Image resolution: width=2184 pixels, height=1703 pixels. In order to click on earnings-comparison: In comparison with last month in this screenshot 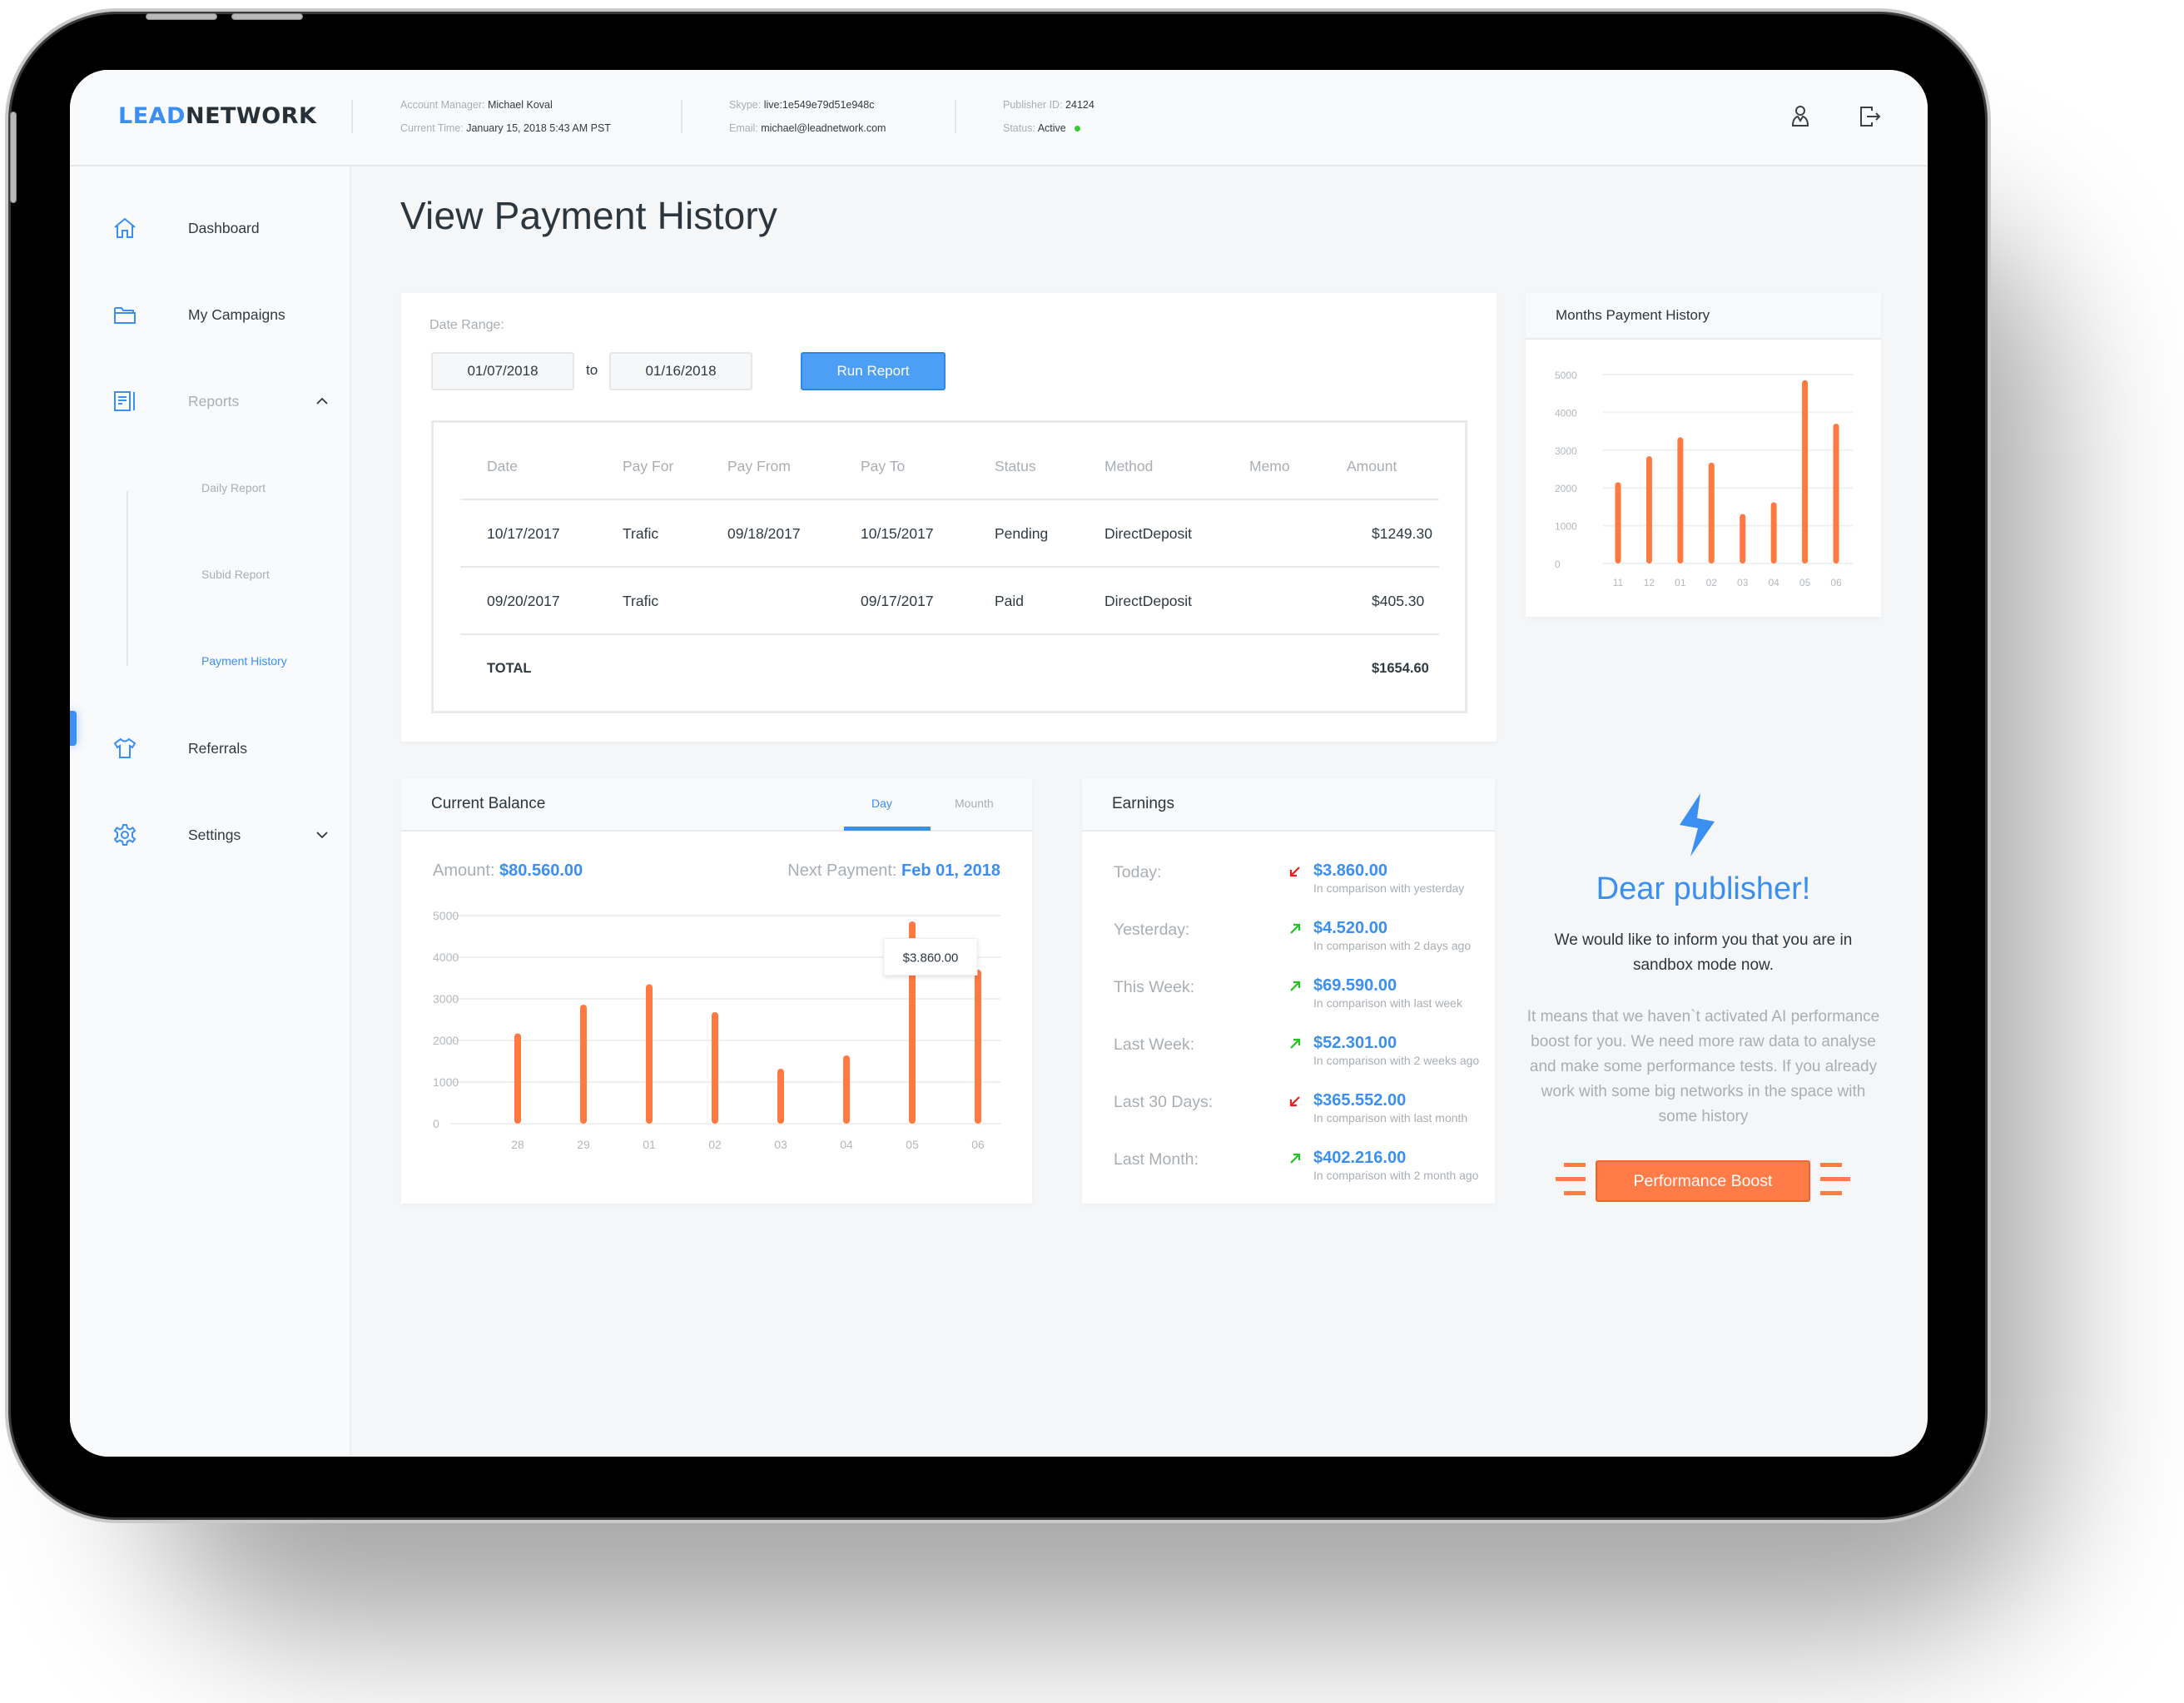, I will do `click(1390, 1118)`.